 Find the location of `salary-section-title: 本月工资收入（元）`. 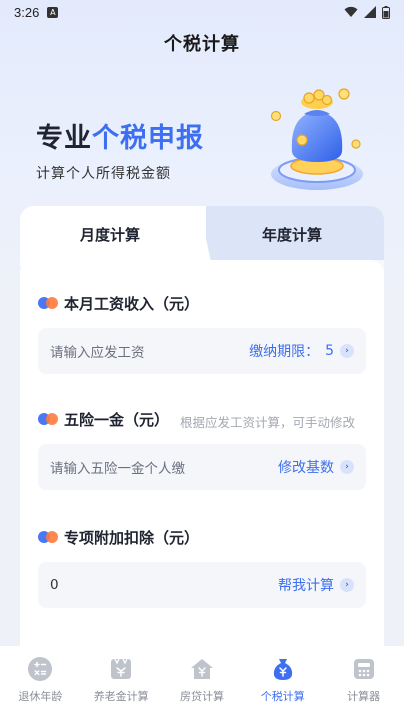

salary-section-title: 本月工资收入（元） is located at coordinates (132, 304).